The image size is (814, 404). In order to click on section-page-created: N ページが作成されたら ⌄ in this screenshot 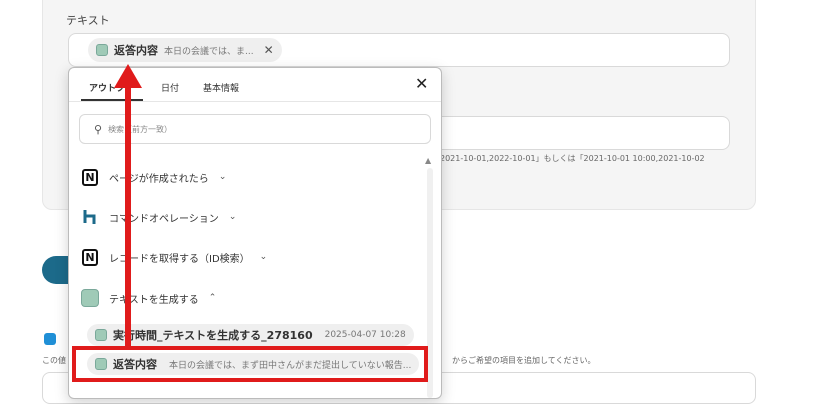, I will do `click(153, 177)`.